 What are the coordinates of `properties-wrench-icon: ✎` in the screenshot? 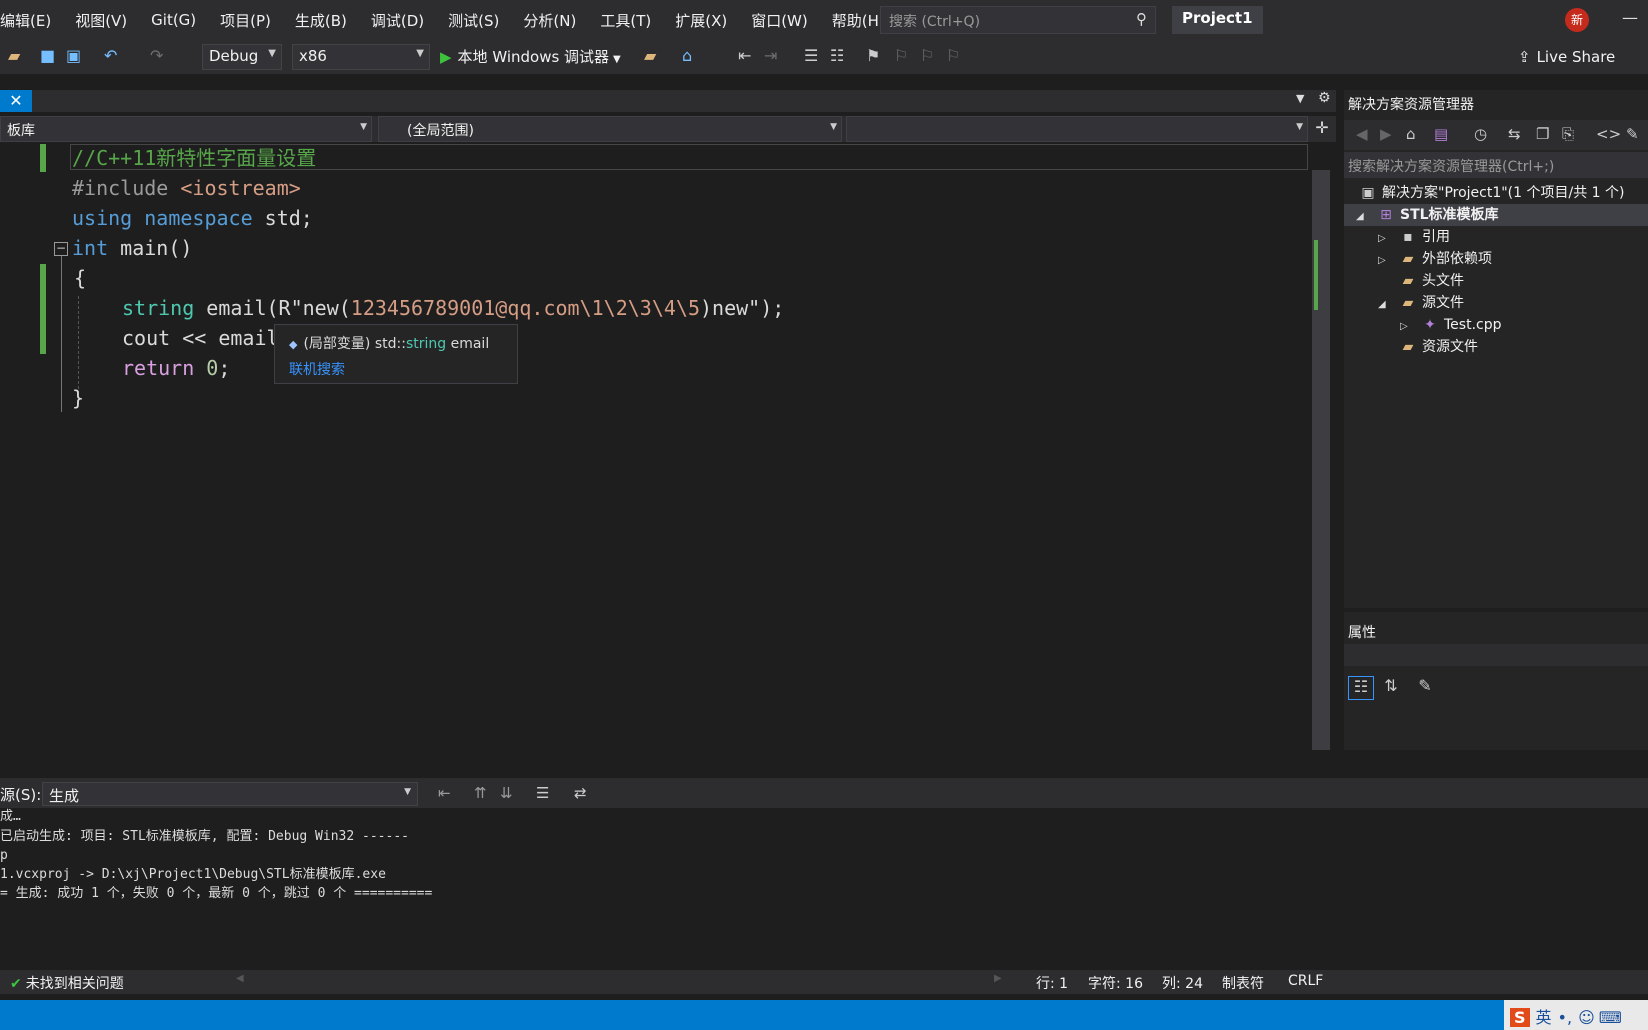 It's located at (1632, 134).